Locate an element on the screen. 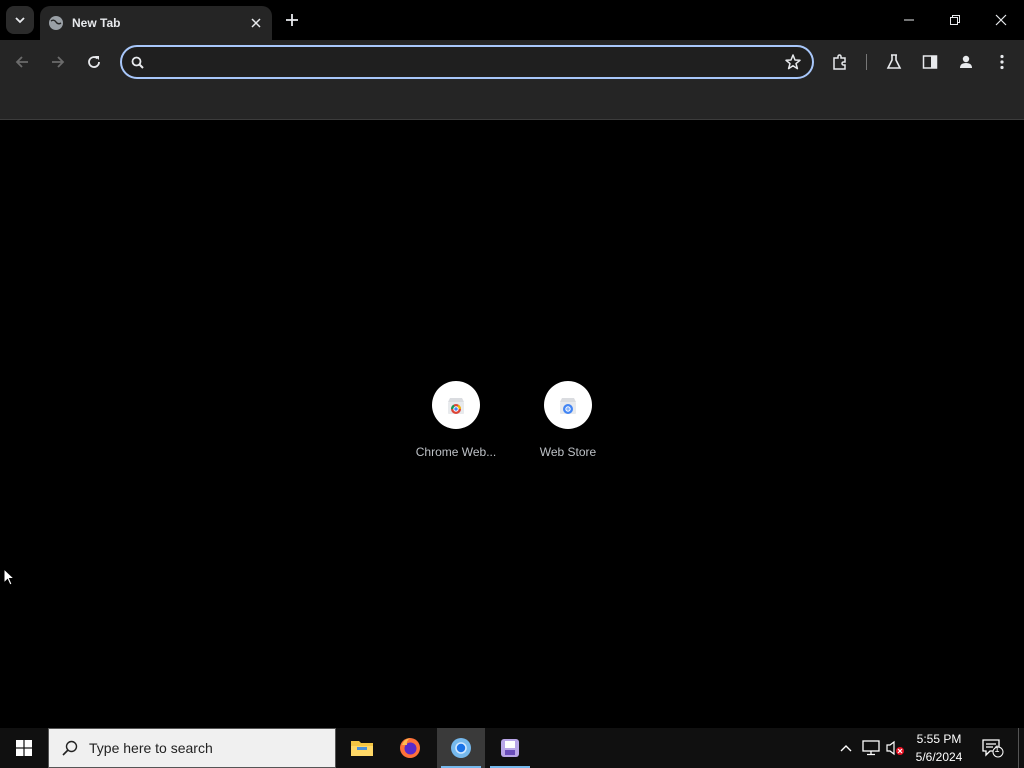  chrome-web-store-icon is located at coordinates (456, 406).